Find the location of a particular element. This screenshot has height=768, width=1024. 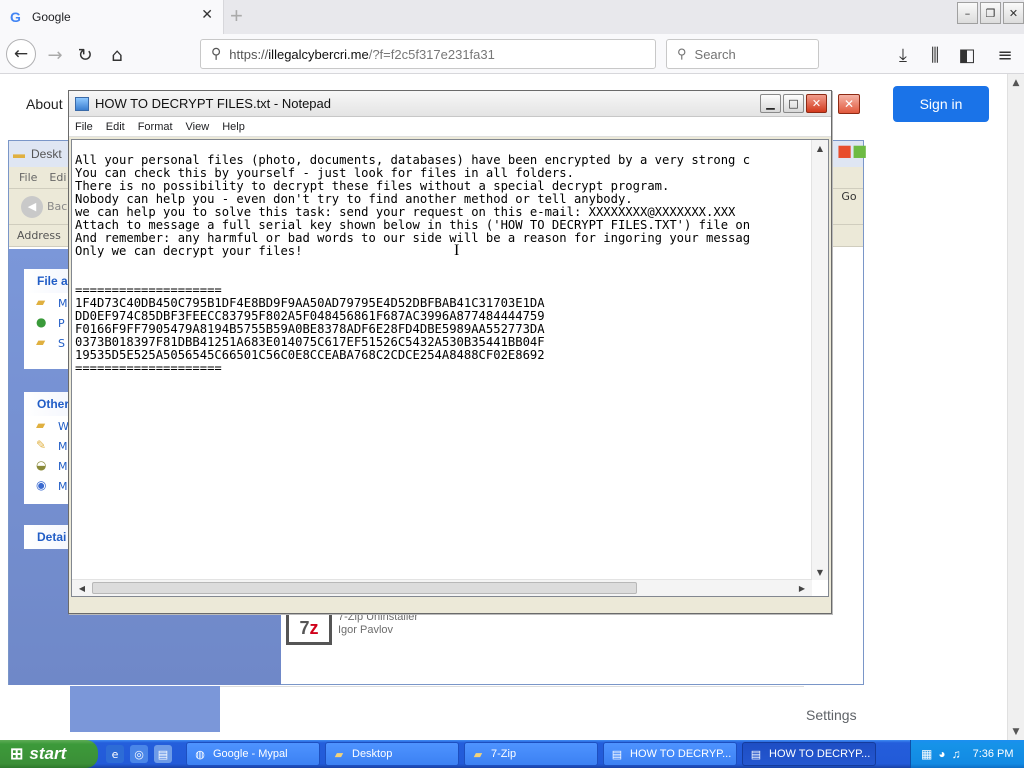

volume-icon: ♫ is located at coordinates (956, 754).